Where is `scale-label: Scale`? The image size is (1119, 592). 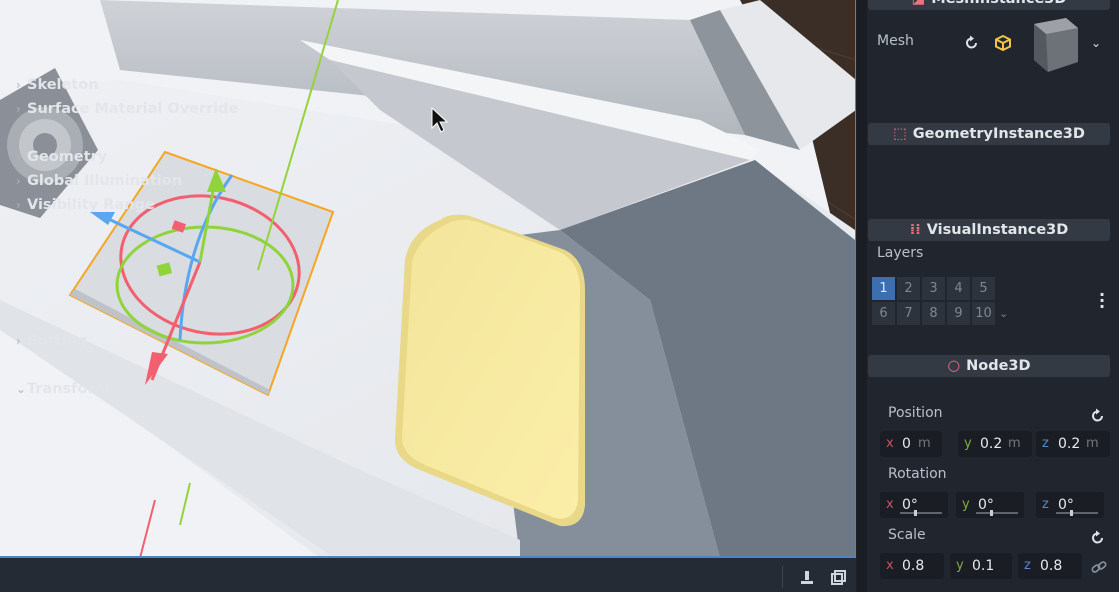
scale-label: Scale is located at coordinates (907, 535).